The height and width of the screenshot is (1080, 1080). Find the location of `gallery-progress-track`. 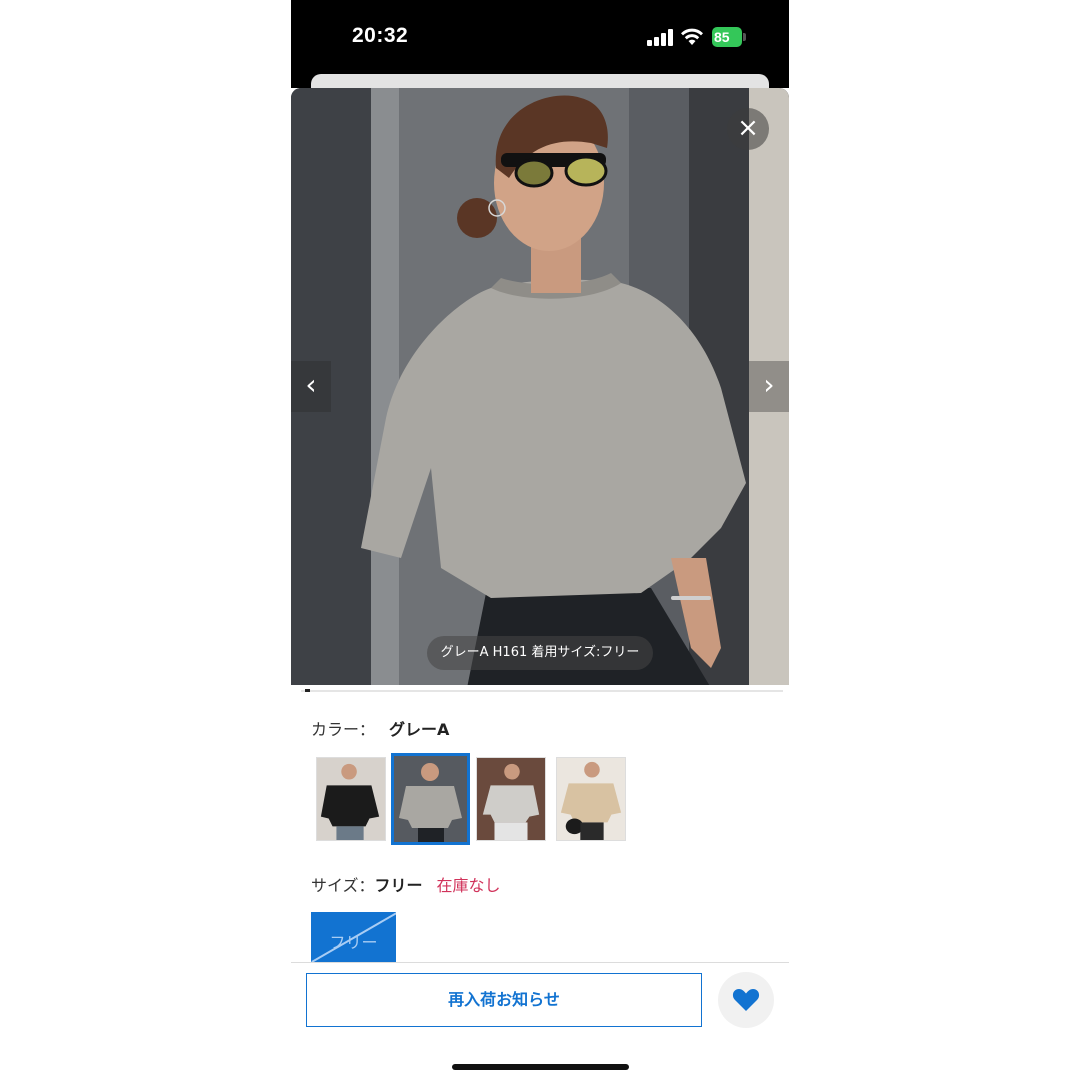

gallery-progress-track is located at coordinates (542, 691).